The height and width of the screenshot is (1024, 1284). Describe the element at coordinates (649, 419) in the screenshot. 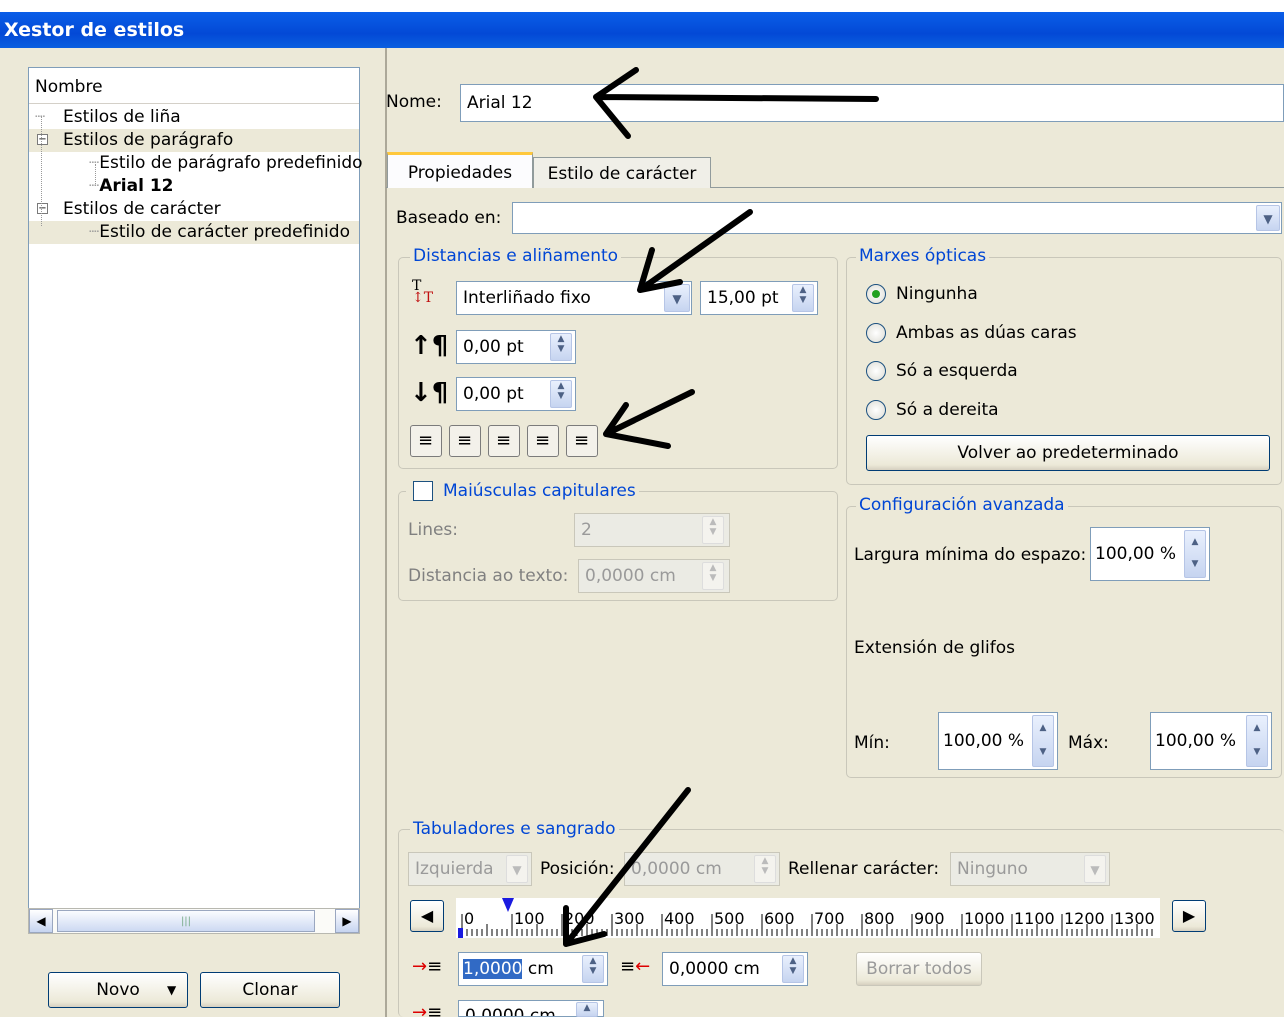

I see `arrow-annotation-alignment` at that location.